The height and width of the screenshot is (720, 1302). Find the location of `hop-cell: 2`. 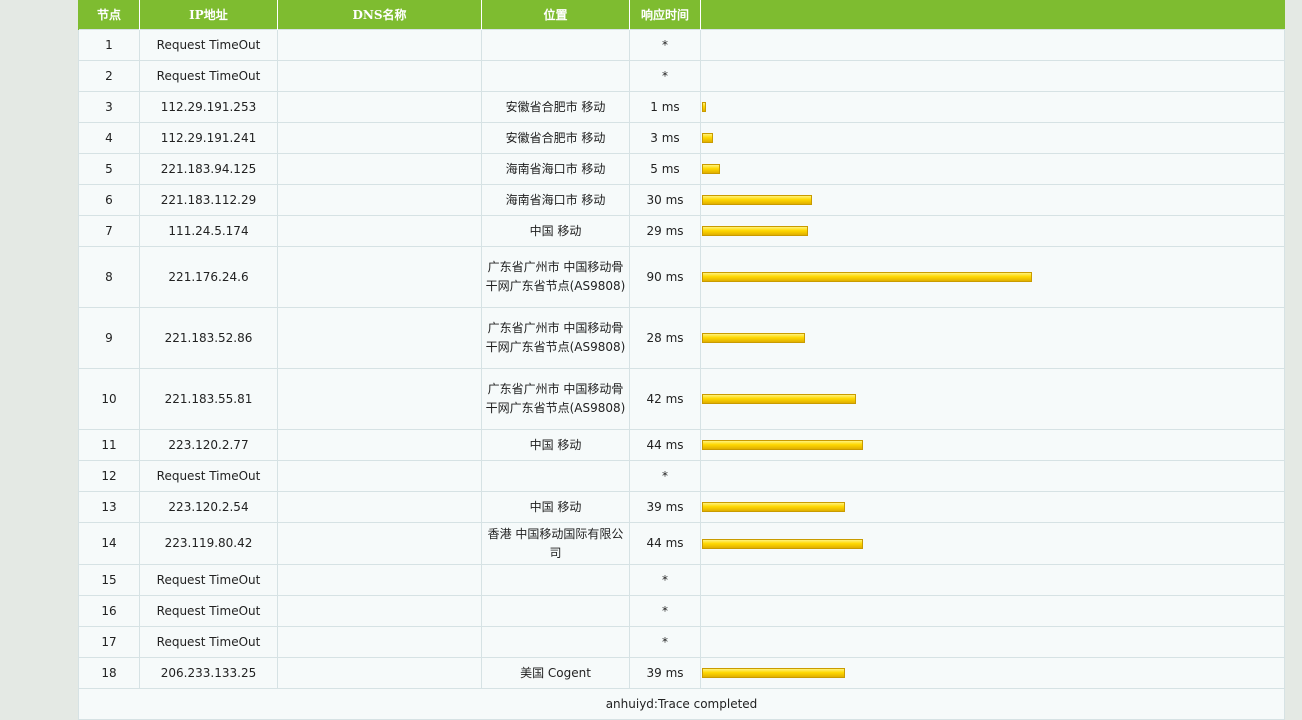

hop-cell: 2 is located at coordinates (109, 76).